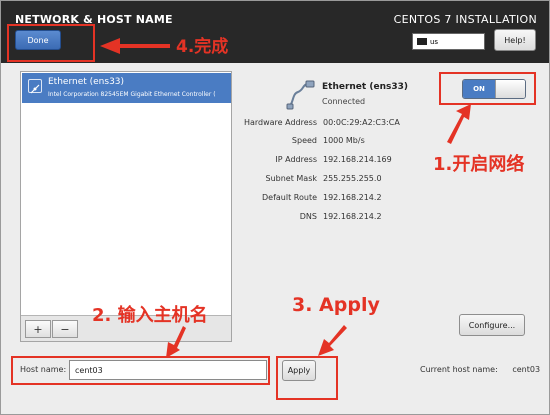 Image resolution: width=550 pixels, height=415 pixels. Describe the element at coordinates (35, 86) in the screenshot. I see `network-cable-icon` at that location.